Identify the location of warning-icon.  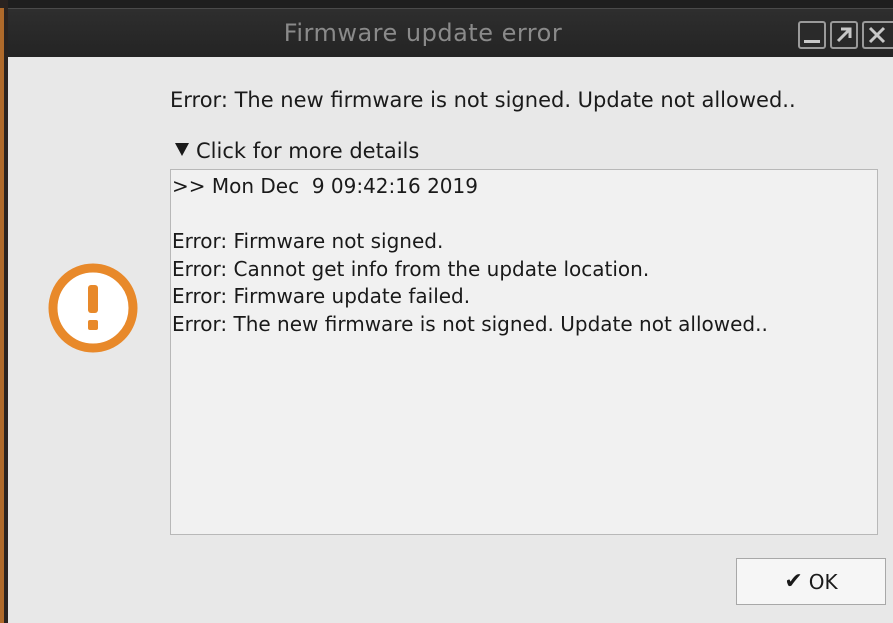
(93, 308).